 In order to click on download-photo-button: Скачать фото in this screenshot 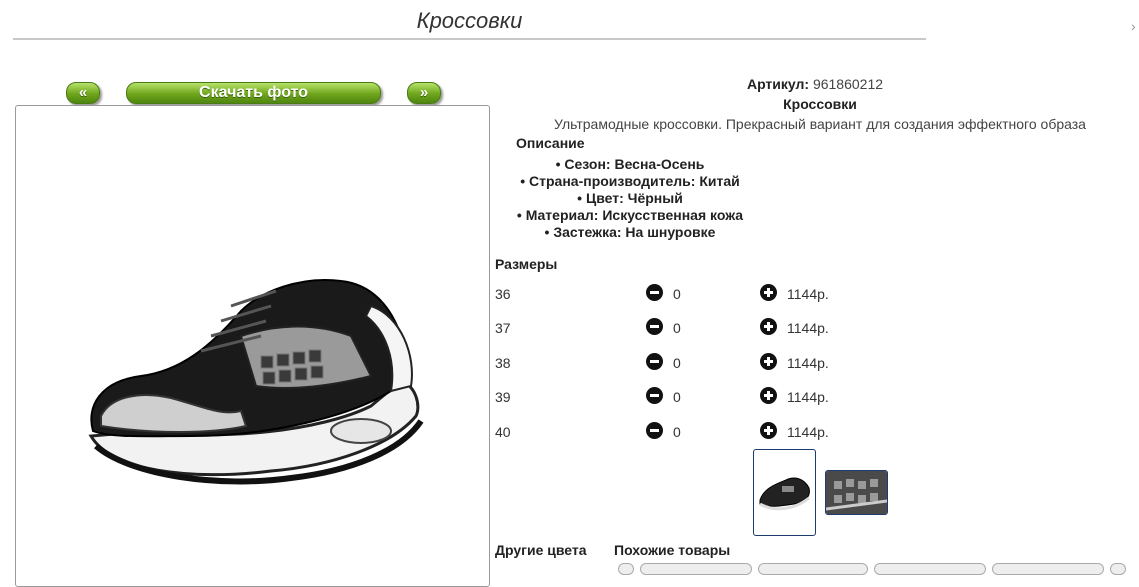, I will do `click(253, 93)`.